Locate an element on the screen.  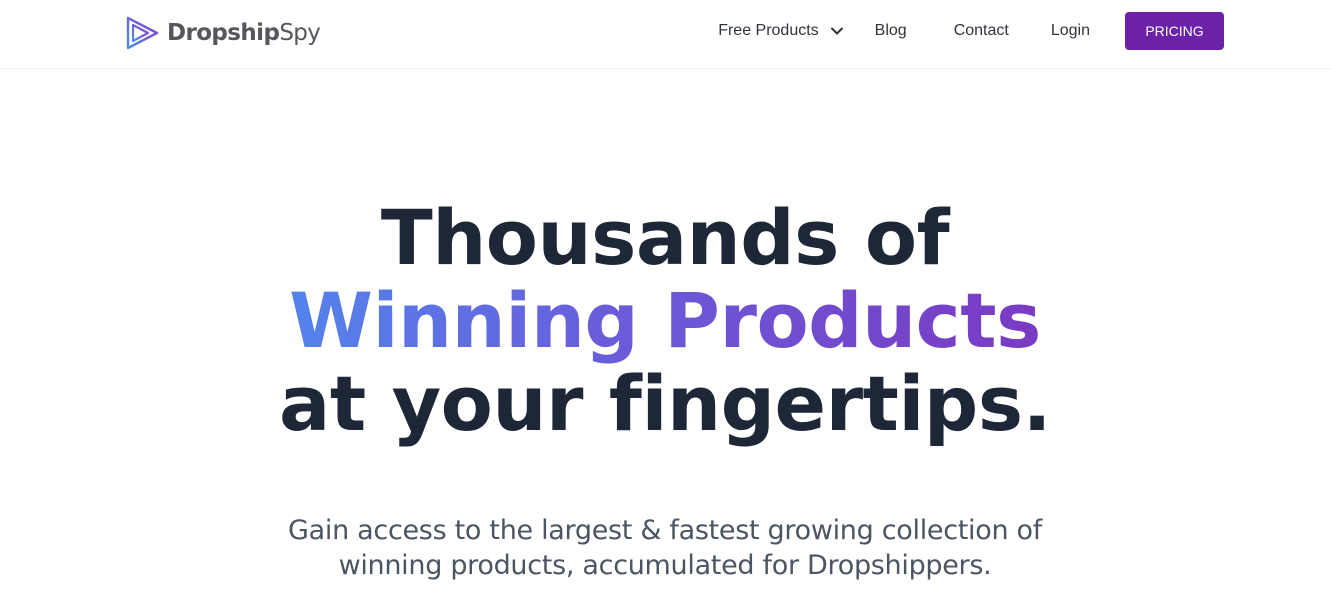
nav-free-products-dropdown: Free Products is located at coordinates (780, 31).